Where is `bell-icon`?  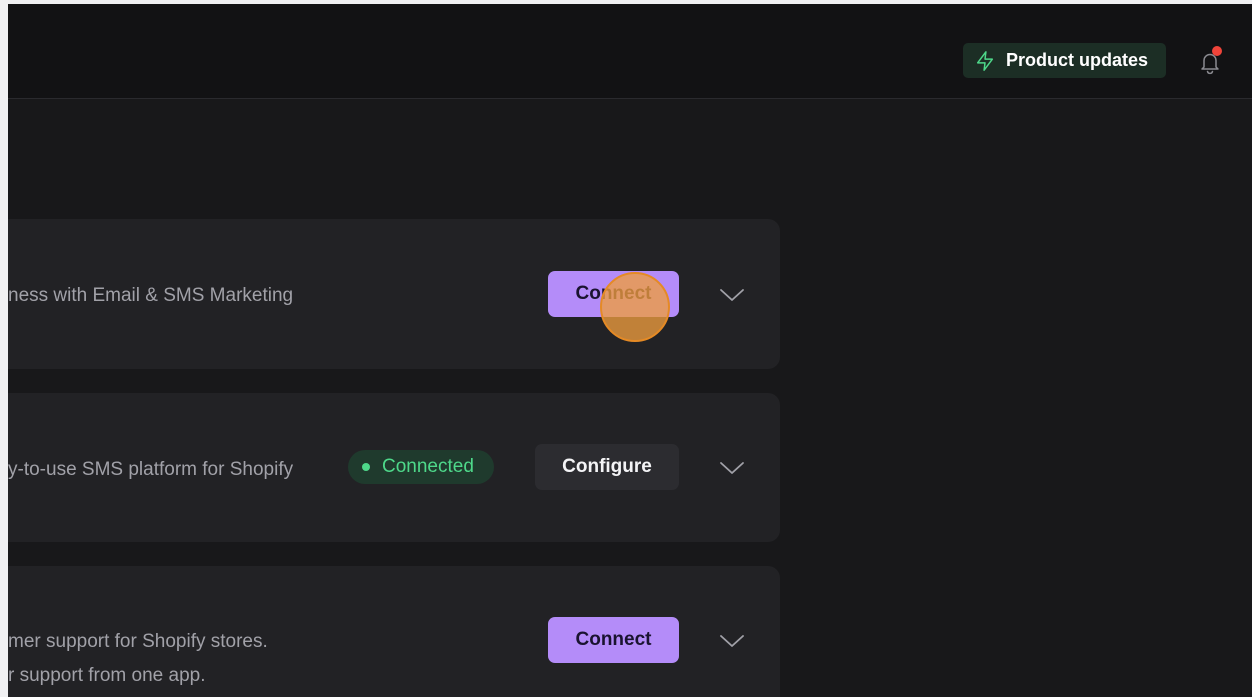 bell-icon is located at coordinates (1210, 66).